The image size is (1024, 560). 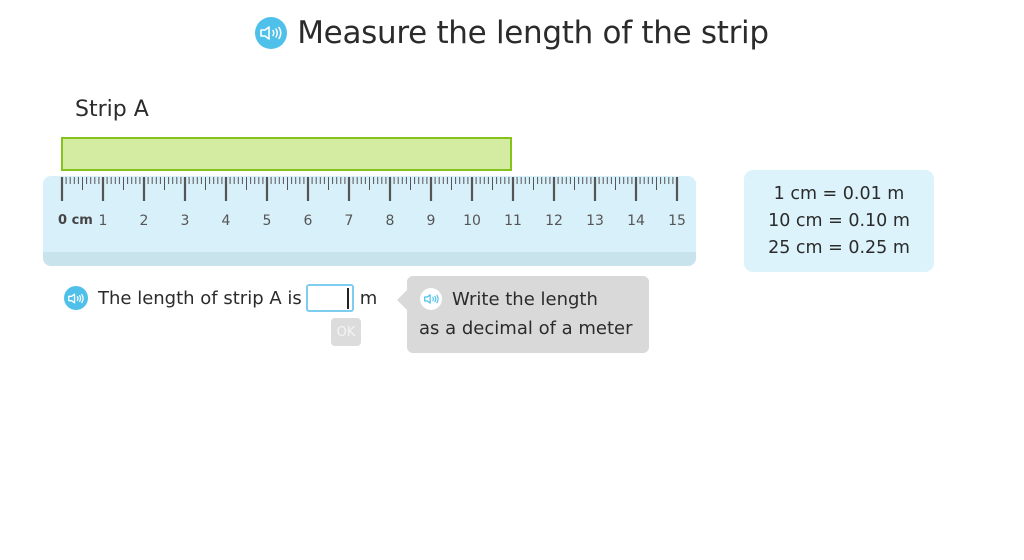 What do you see at coordinates (839, 247) in the screenshot?
I see `conversion-line: 25 cm = 0.25 m` at bounding box center [839, 247].